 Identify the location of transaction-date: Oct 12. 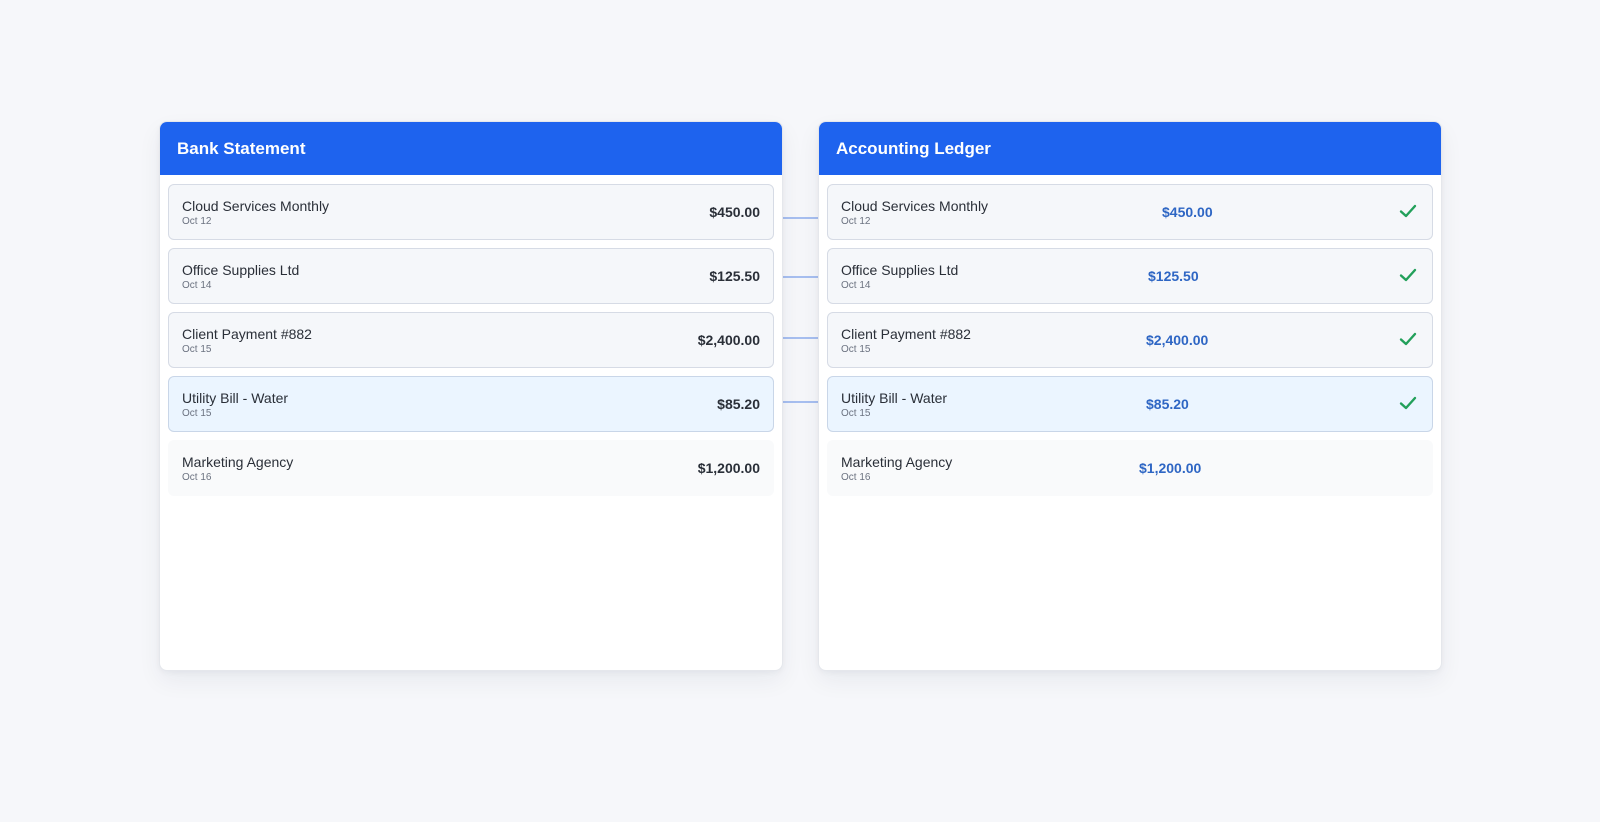
(197, 221).